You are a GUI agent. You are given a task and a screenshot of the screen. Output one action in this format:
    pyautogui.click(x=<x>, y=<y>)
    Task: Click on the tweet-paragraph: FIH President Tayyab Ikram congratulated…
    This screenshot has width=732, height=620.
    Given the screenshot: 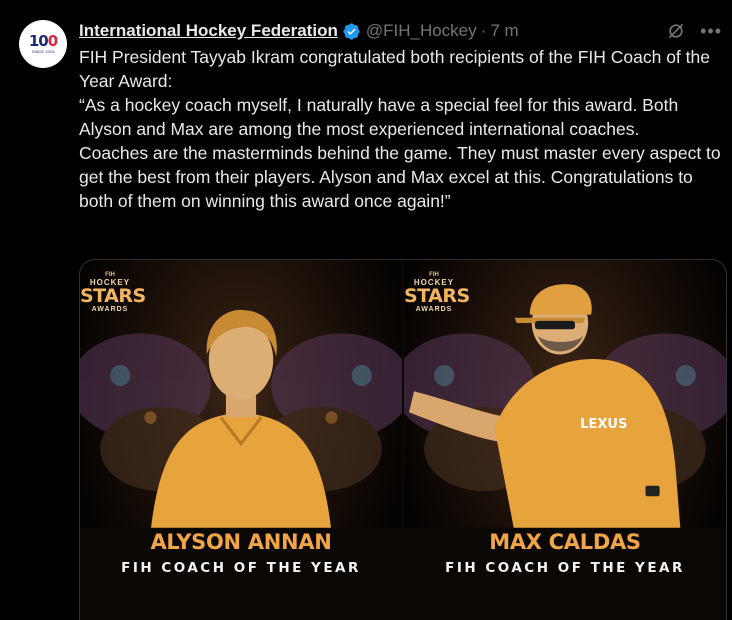 What is the action you would take?
    pyautogui.click(x=394, y=69)
    